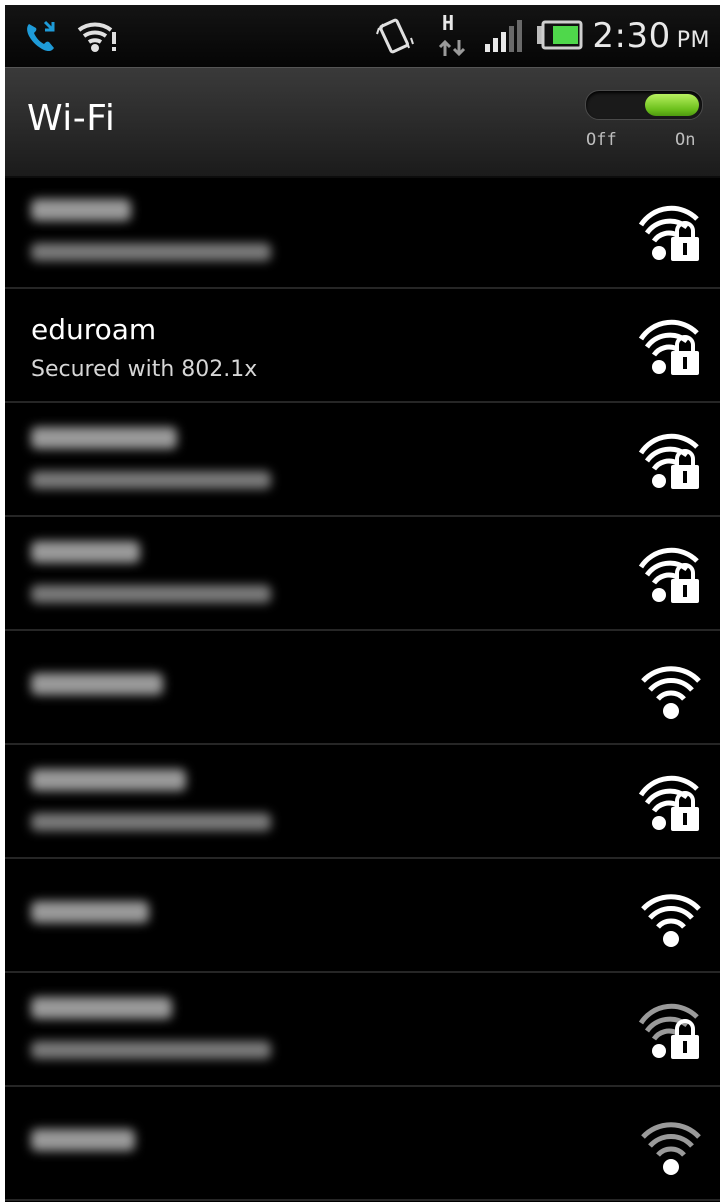 This screenshot has width=720, height=1202. I want to click on clock-ampm: PM, so click(693, 40).